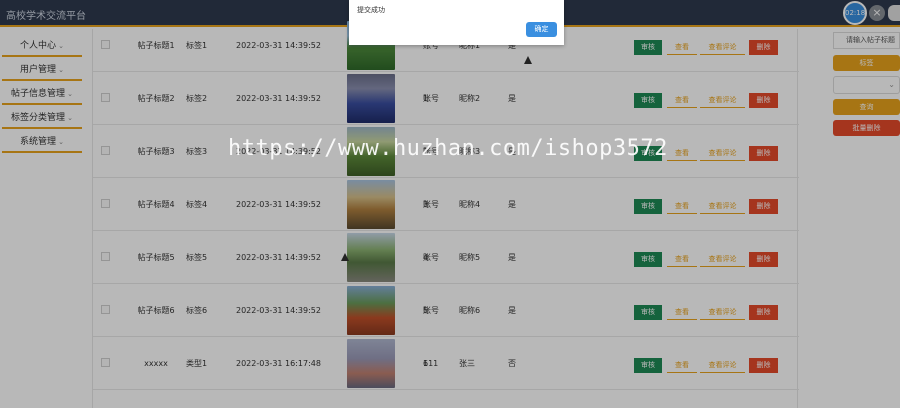  Describe the element at coordinates (371, 10) in the screenshot. I see `dialog-message: 提交成功` at that location.